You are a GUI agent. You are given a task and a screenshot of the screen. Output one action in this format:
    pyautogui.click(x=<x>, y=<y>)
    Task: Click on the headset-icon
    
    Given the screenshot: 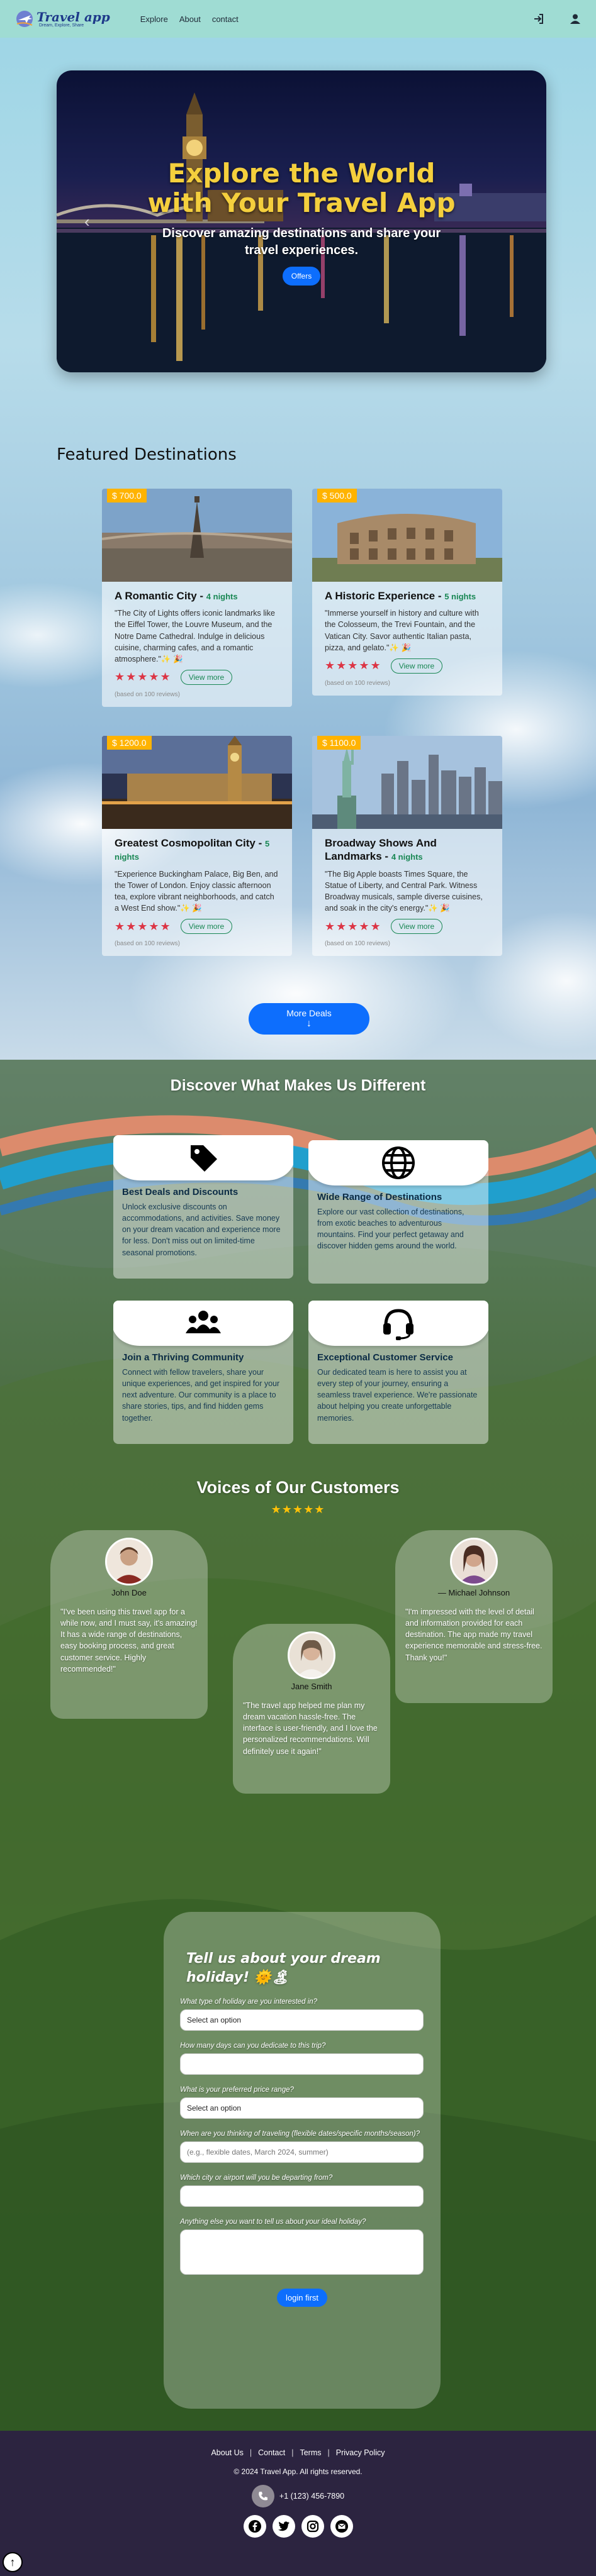 What is the action you would take?
    pyautogui.click(x=398, y=1324)
    